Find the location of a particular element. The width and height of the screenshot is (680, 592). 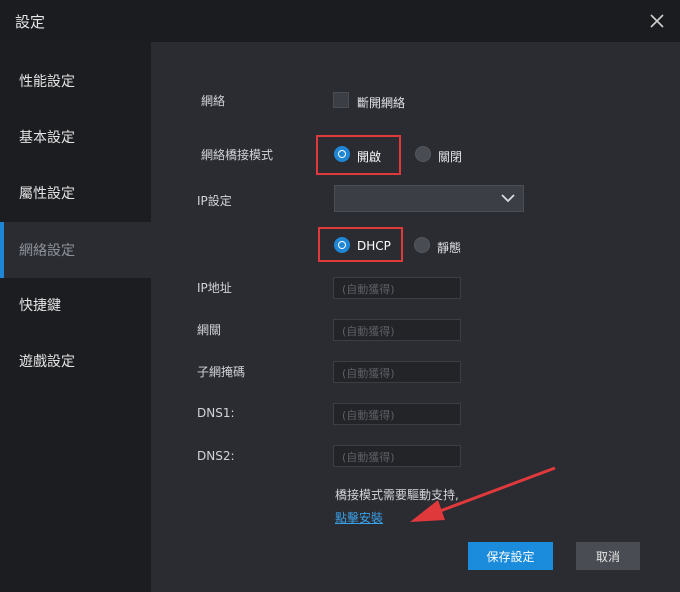

subnet-mask-label: 子網掩碼 is located at coordinates (221, 372).